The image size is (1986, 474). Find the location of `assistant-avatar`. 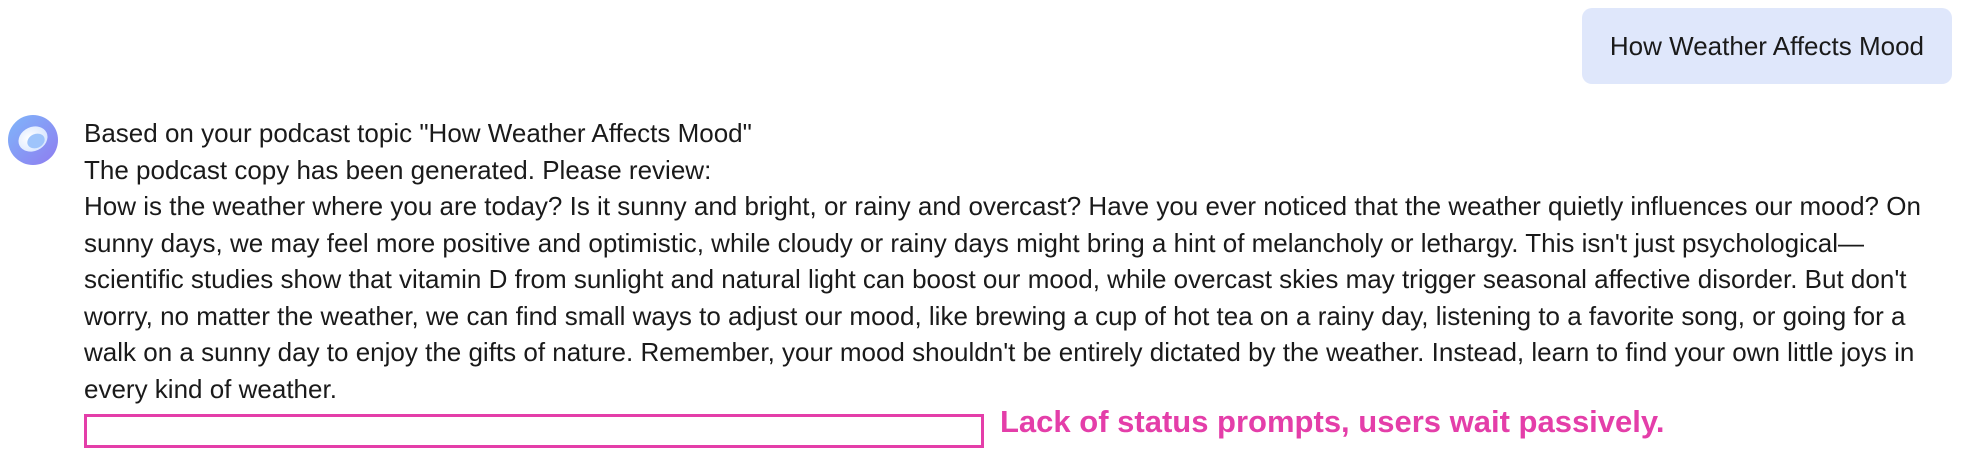

assistant-avatar is located at coordinates (33, 140).